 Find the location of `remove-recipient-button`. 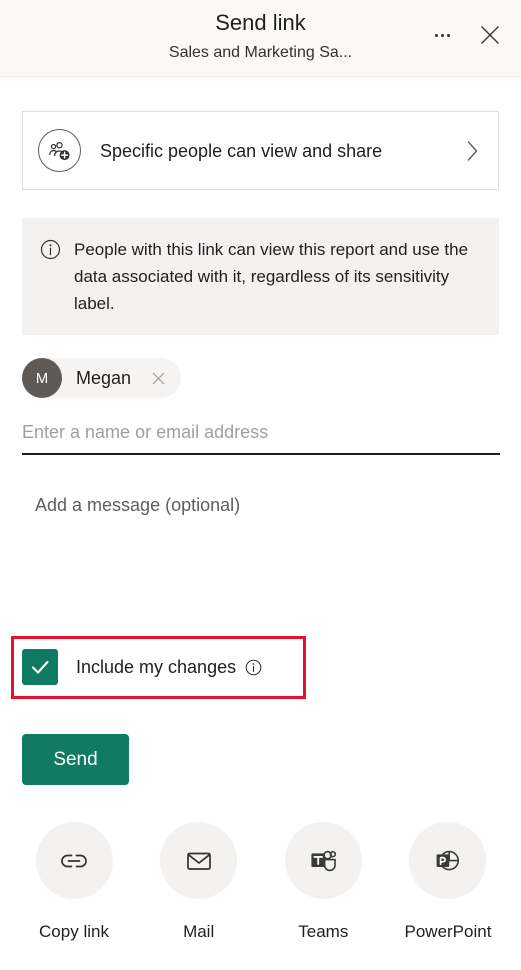

remove-recipient-button is located at coordinates (158, 378).